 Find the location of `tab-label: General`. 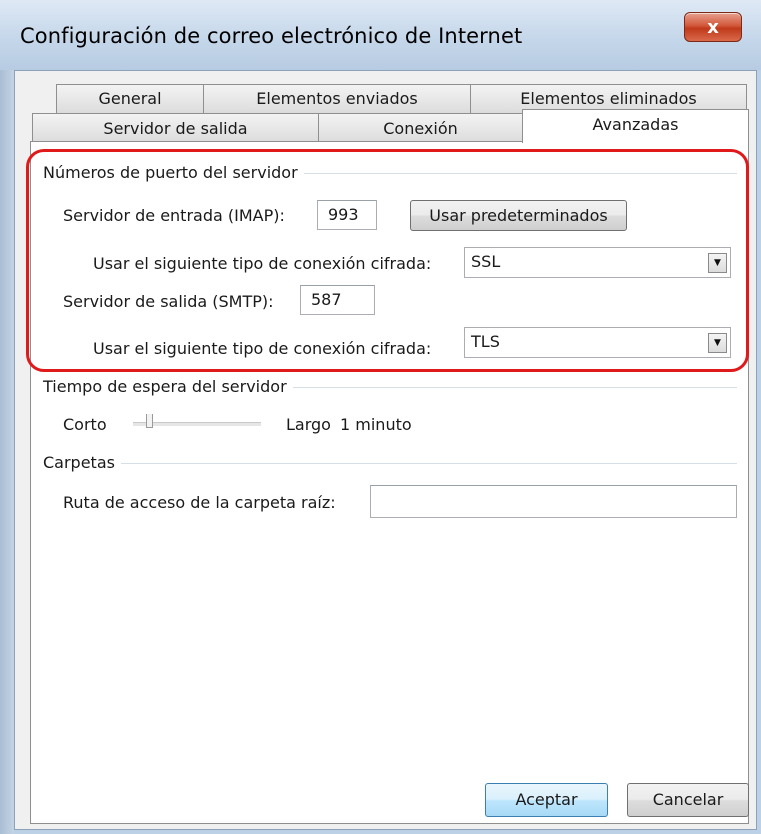

tab-label: General is located at coordinates (130, 98).